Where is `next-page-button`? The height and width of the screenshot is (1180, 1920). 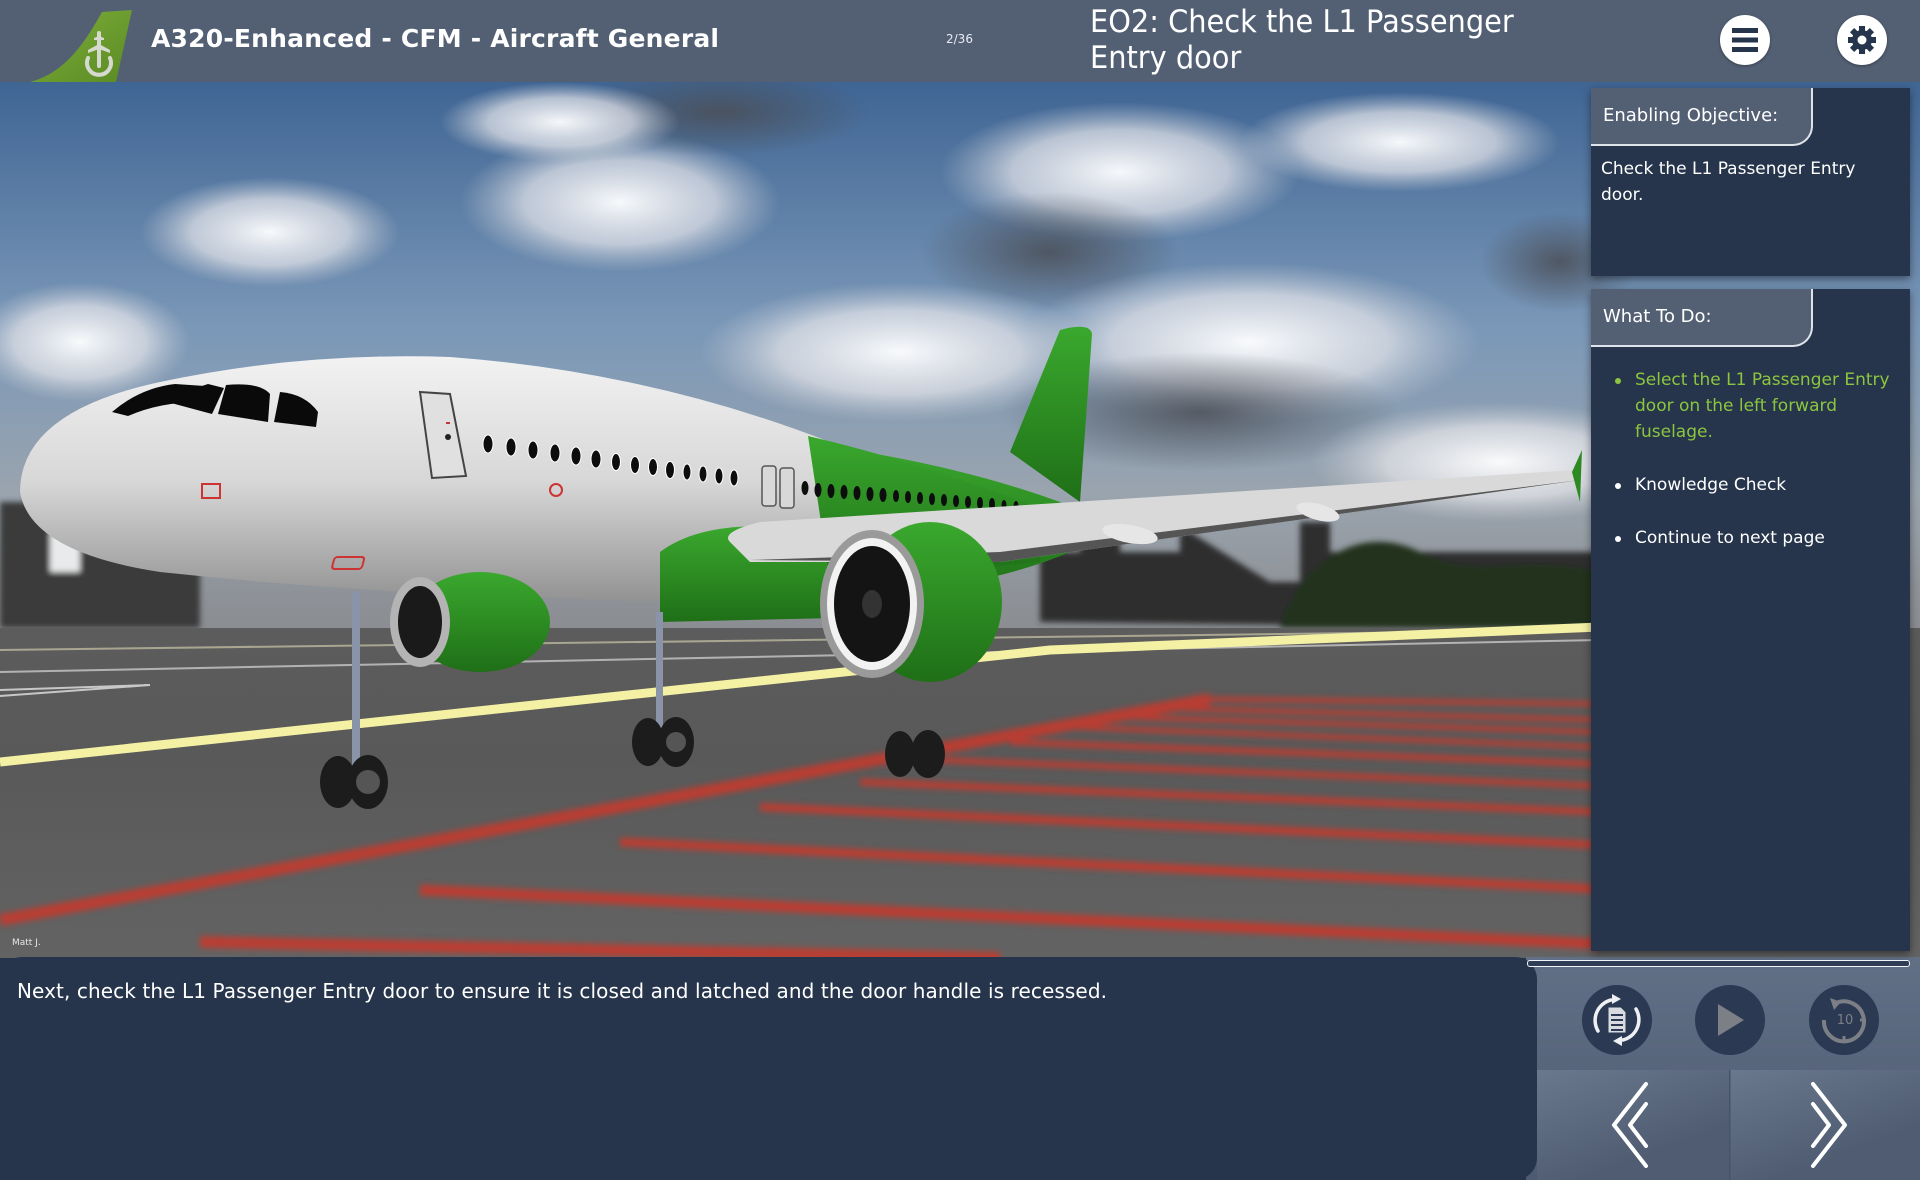 next-page-button is located at coordinates (1825, 1125).